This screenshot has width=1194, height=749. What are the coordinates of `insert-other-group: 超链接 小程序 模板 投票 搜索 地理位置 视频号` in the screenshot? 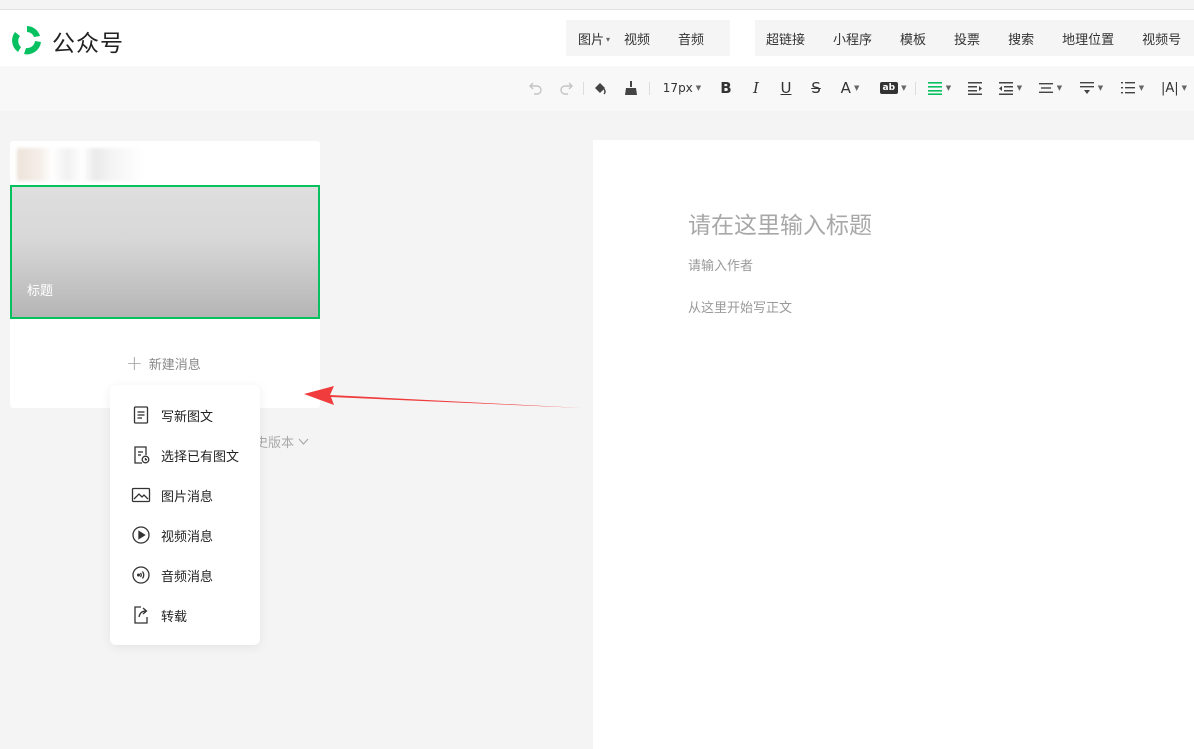 It's located at (974, 38).